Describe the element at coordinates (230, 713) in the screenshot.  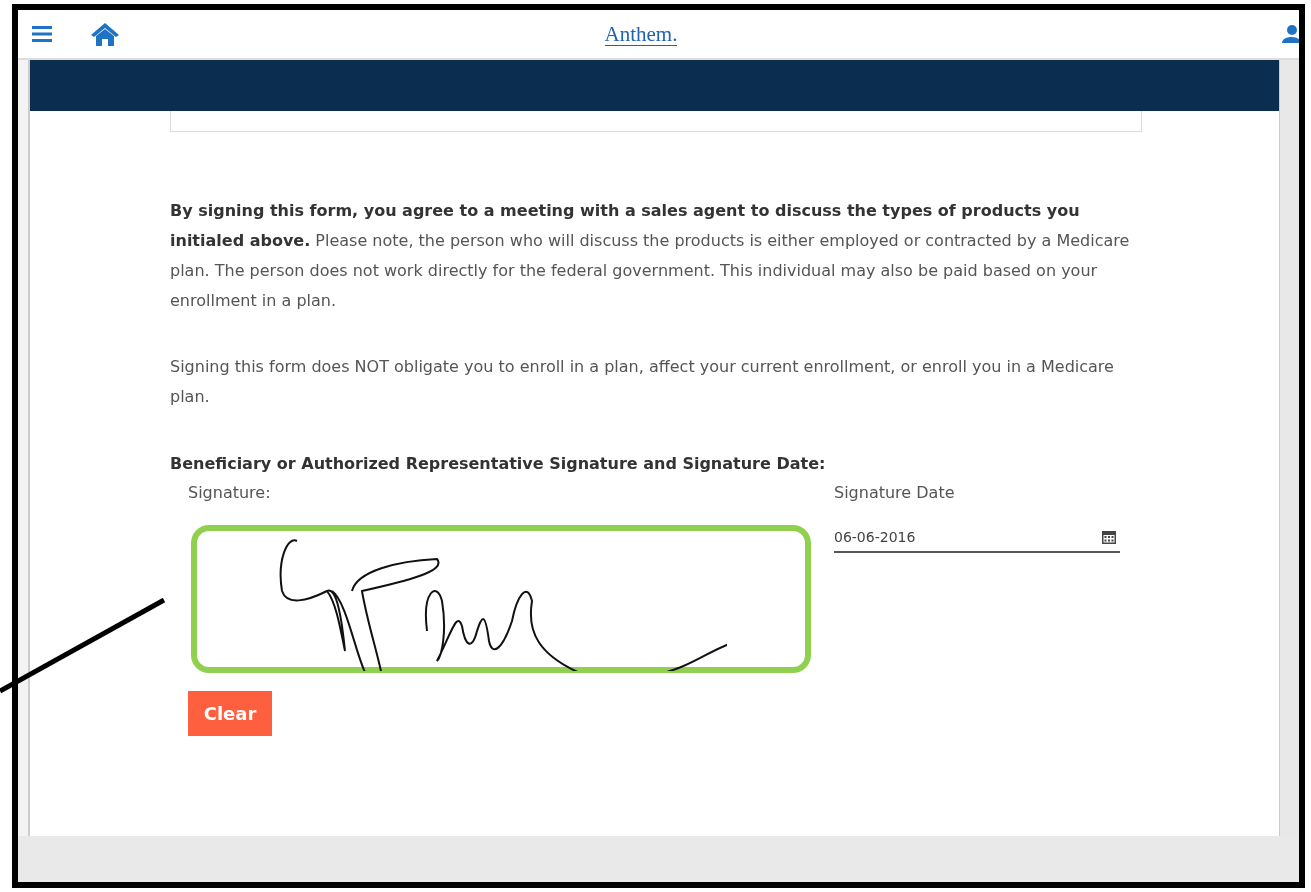
I see `clear-button: Clear` at that location.